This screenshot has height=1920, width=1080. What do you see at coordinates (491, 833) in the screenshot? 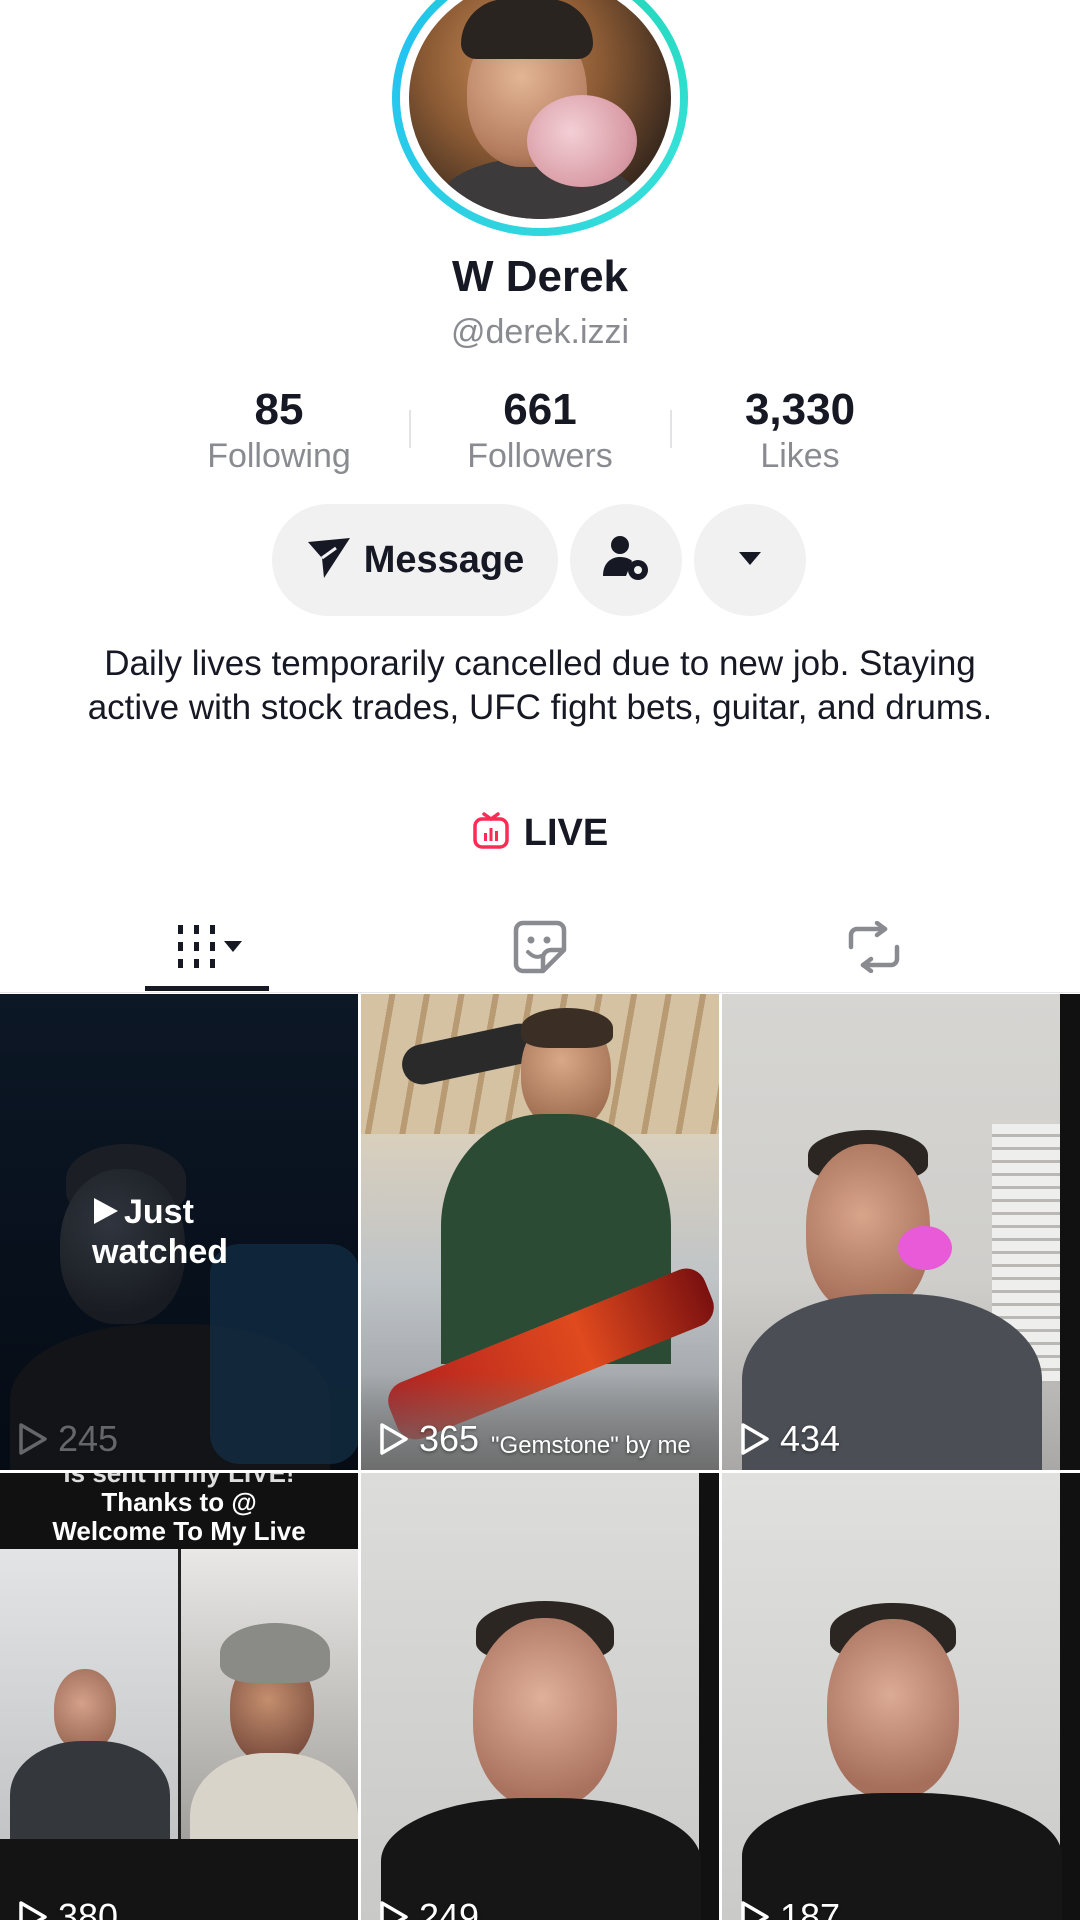
I see `live-tv-icon` at bounding box center [491, 833].